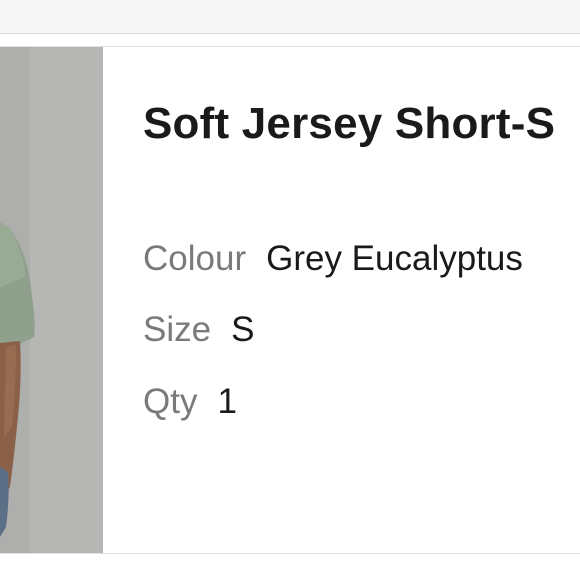  Describe the element at coordinates (170, 401) in the screenshot. I see `qty-label: Qty` at that location.